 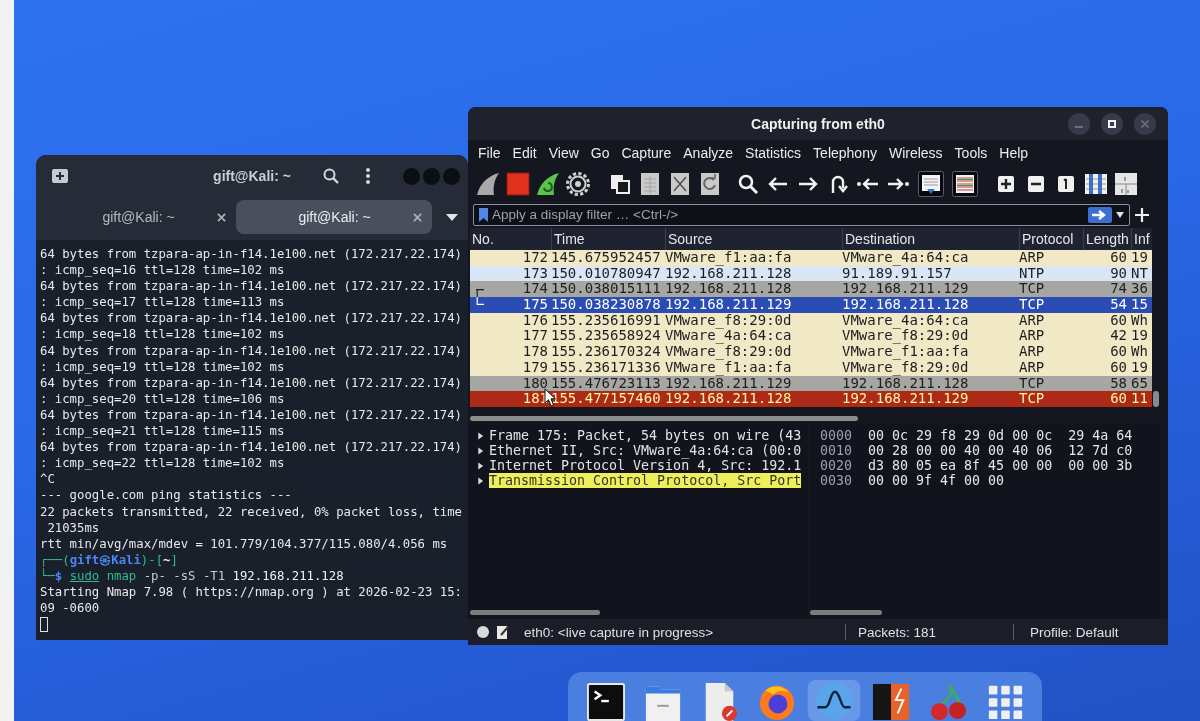 I want to click on menu-item: Go, so click(x=600, y=153).